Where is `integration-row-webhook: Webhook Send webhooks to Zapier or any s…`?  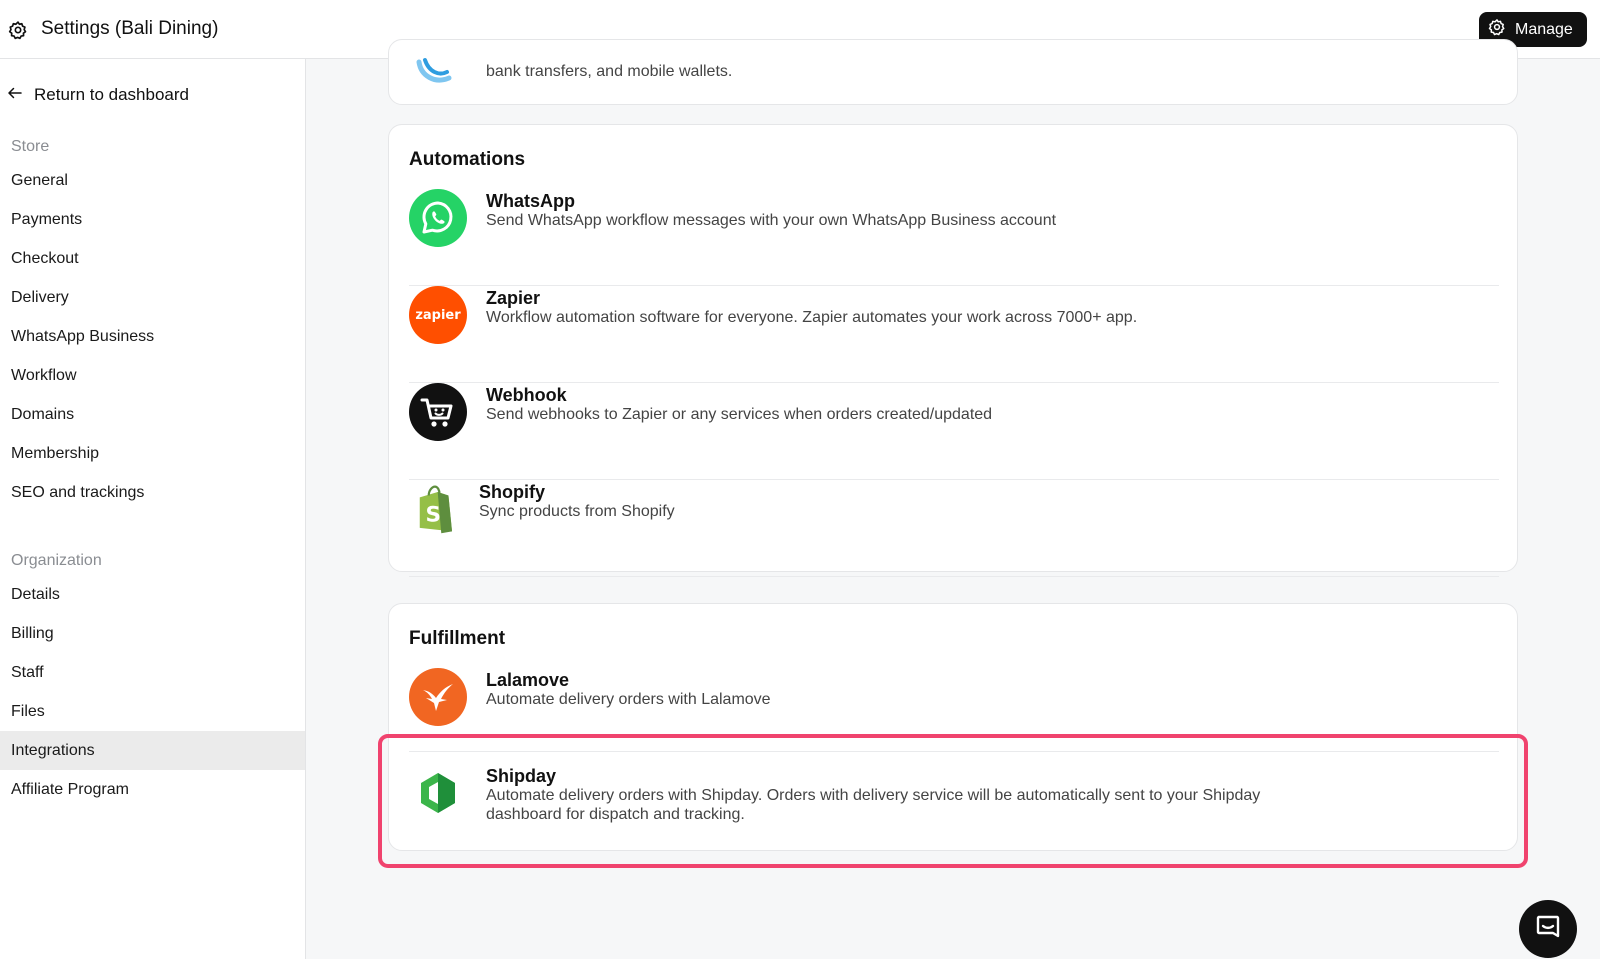 integration-row-webhook: Webhook Send webhooks to Zapier or any s… is located at coordinates (954, 431).